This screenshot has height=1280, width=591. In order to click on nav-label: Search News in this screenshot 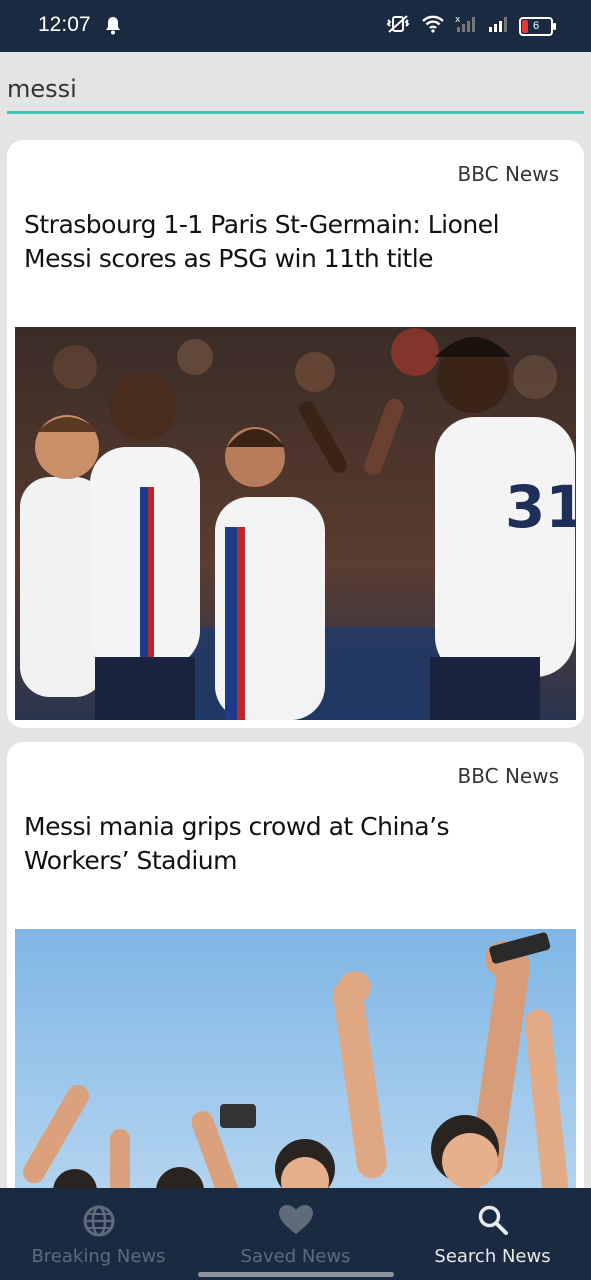, I will do `click(492, 1256)`.